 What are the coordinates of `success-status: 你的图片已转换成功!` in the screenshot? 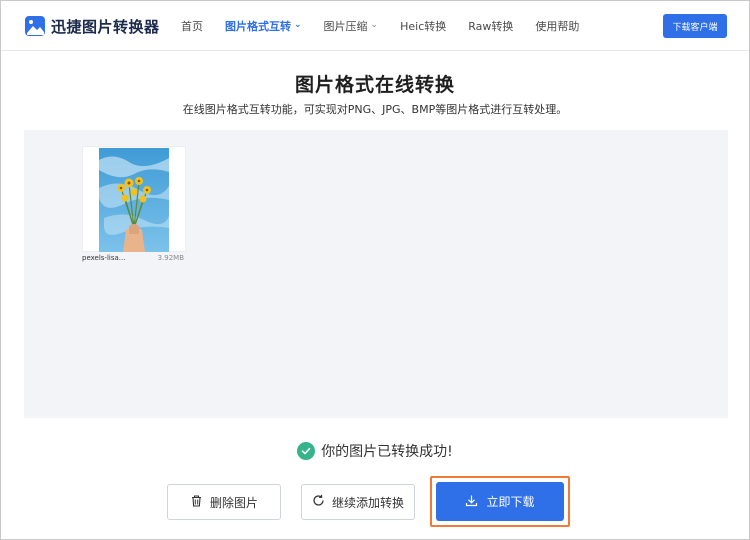 It's located at (375, 451).